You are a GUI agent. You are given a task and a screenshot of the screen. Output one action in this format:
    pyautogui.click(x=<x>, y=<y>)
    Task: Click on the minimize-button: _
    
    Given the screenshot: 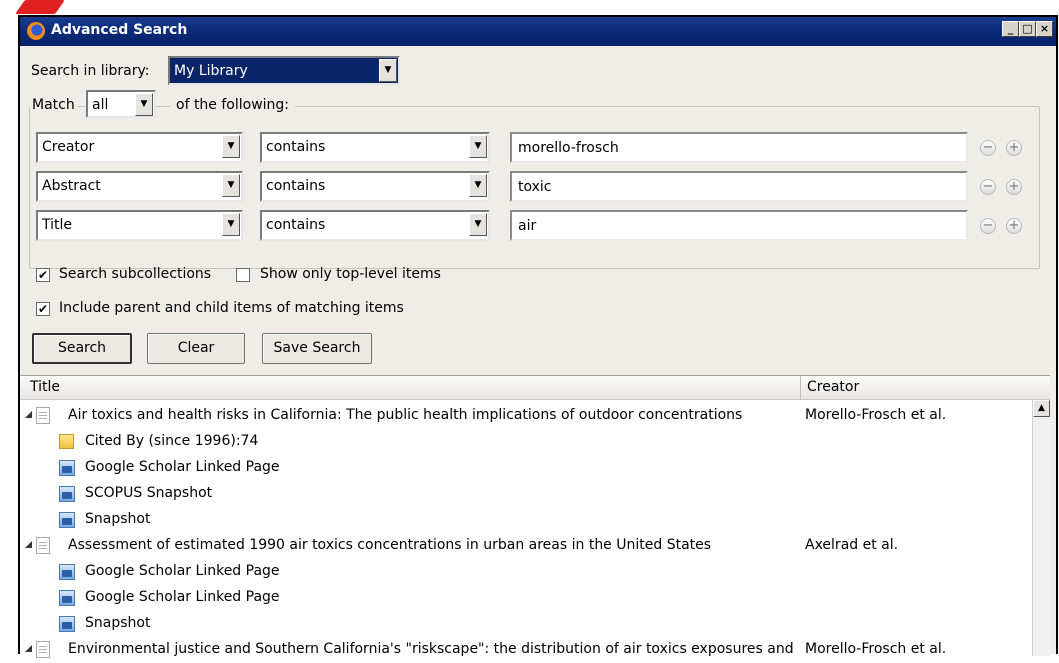 What is the action you would take?
    pyautogui.click(x=1010, y=29)
    